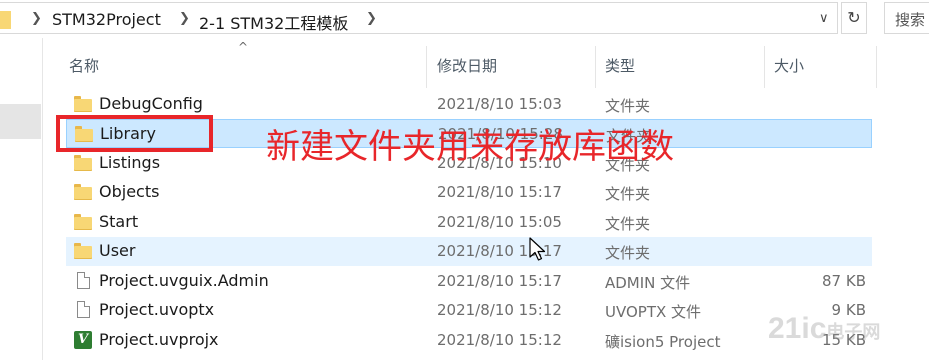  What do you see at coordinates (243, 47) in the screenshot?
I see `sort-ascending-icon: ^` at bounding box center [243, 47].